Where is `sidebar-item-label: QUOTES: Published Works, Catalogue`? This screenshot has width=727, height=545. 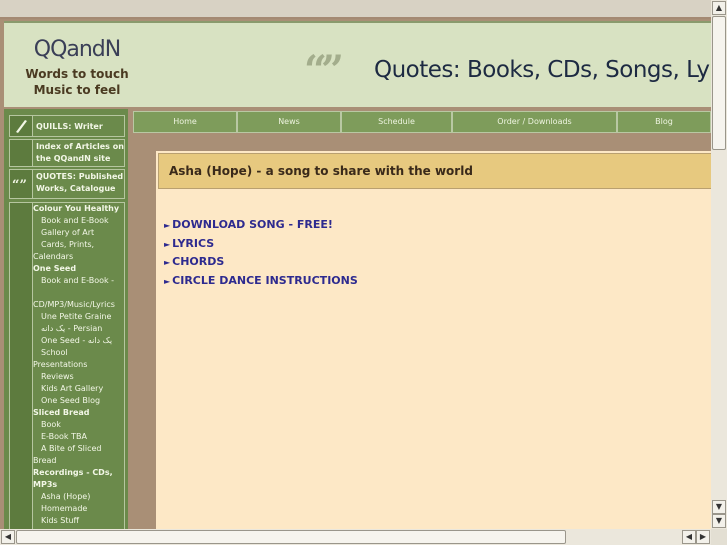 sidebar-item-label: QUOTES: Published Works, Catalogue is located at coordinates (80, 182).